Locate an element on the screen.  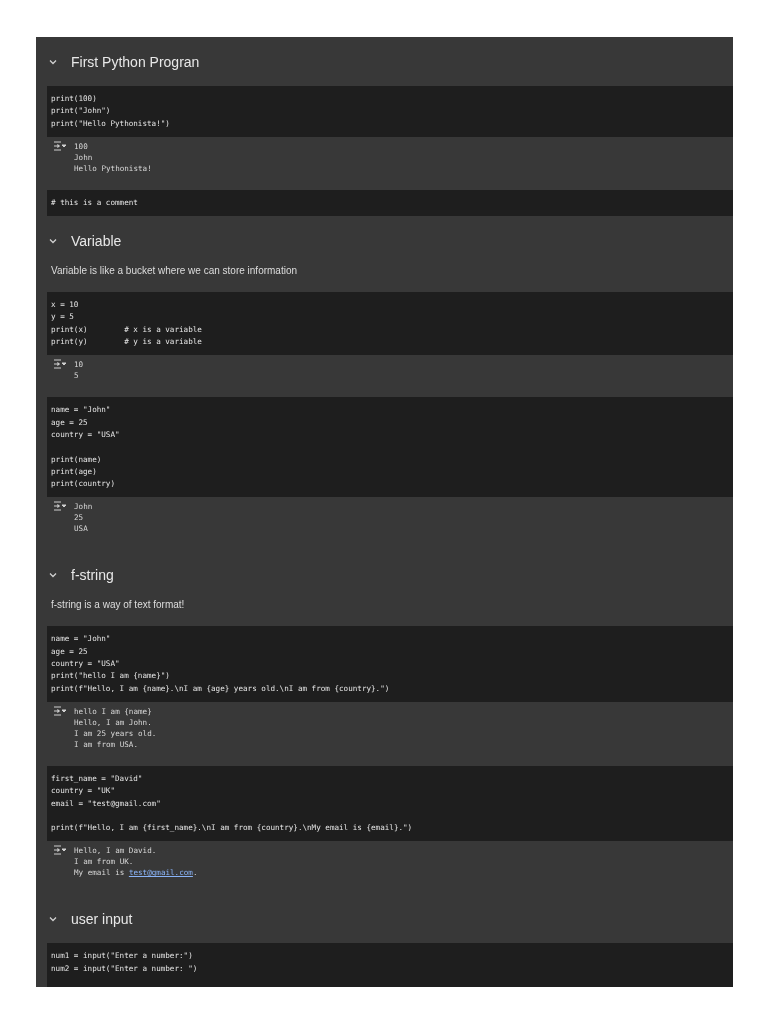
text-cell-text: Variable is like a bucket where we can store information is located at coordinates (174, 272).